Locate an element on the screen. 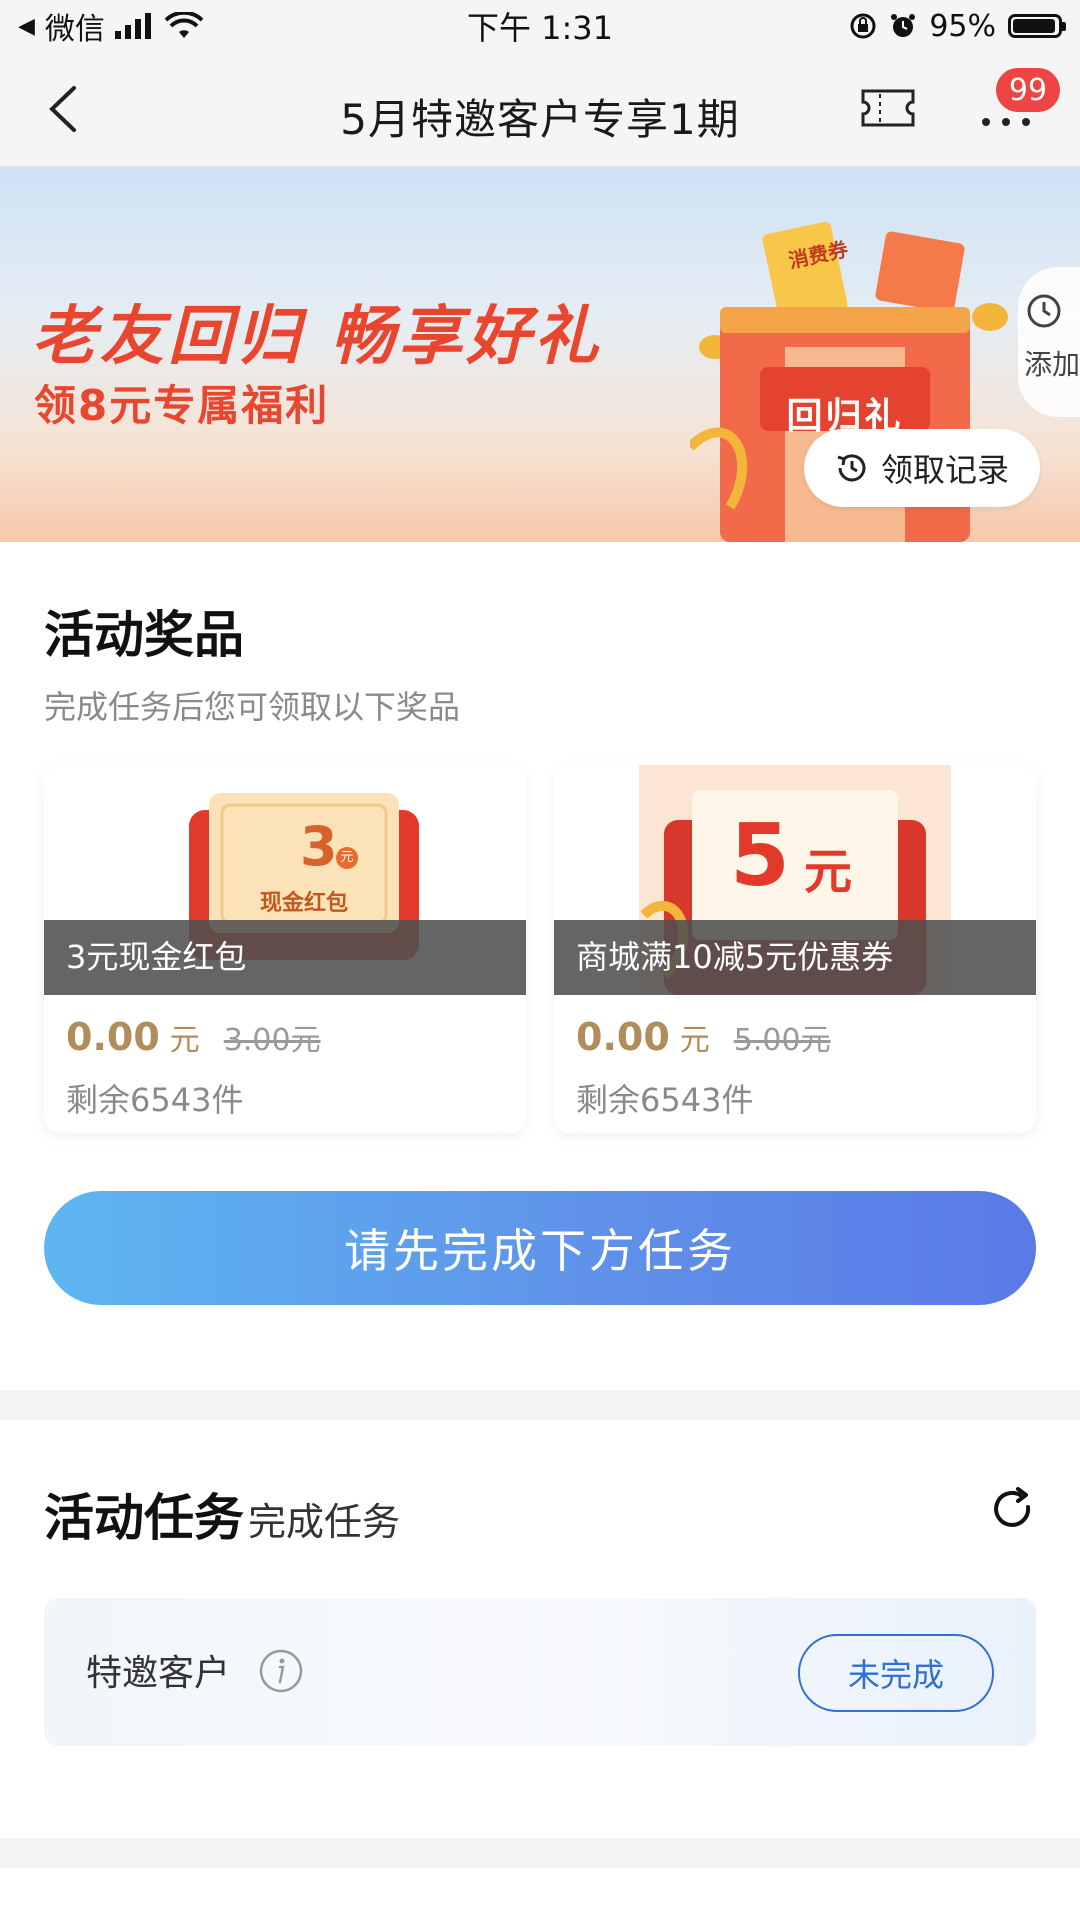  prize-price-row: 0.00 元 5.00元 is located at coordinates (703, 1037).